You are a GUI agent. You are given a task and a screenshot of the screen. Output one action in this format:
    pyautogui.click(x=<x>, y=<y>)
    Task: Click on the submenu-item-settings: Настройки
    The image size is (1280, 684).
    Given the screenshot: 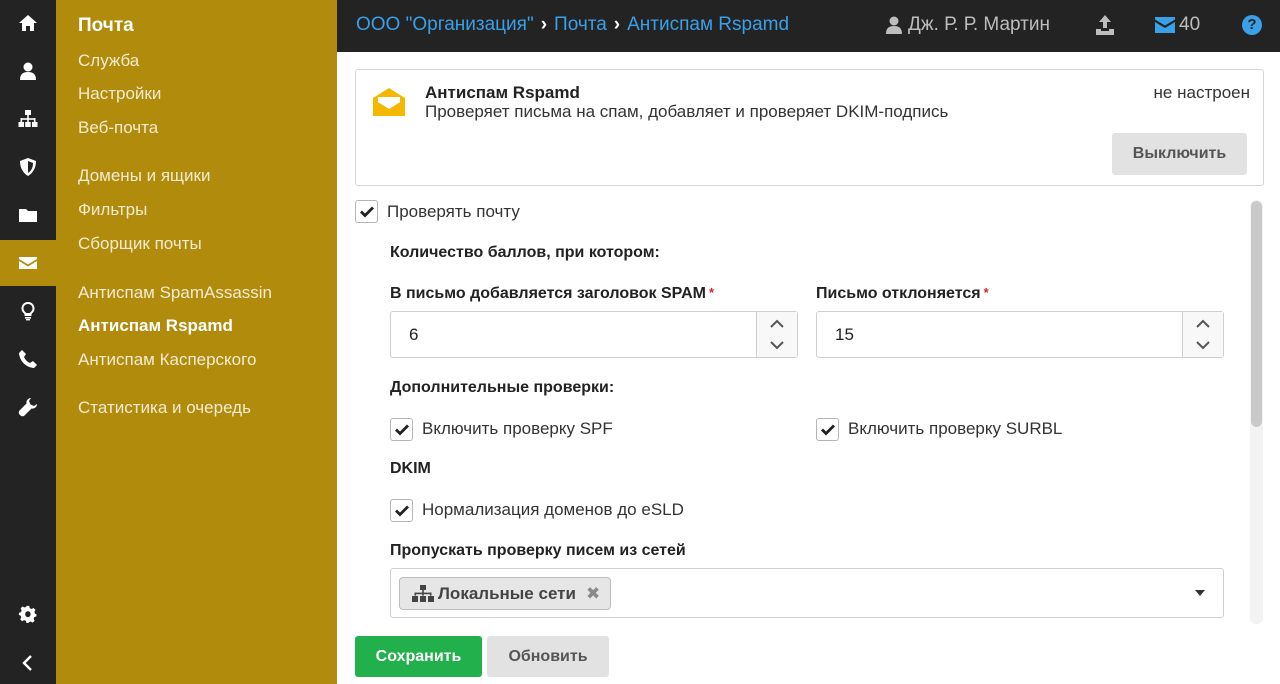 What is the action you would take?
    pyautogui.click(x=119, y=94)
    